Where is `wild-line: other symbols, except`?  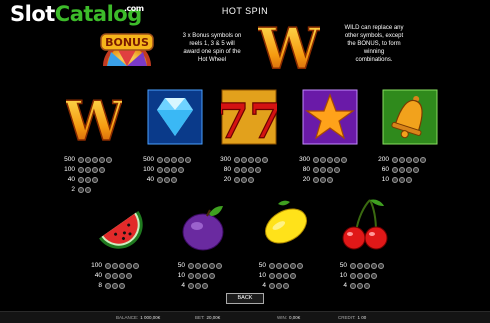
wild-line: other symbols, except is located at coordinates (374, 36).